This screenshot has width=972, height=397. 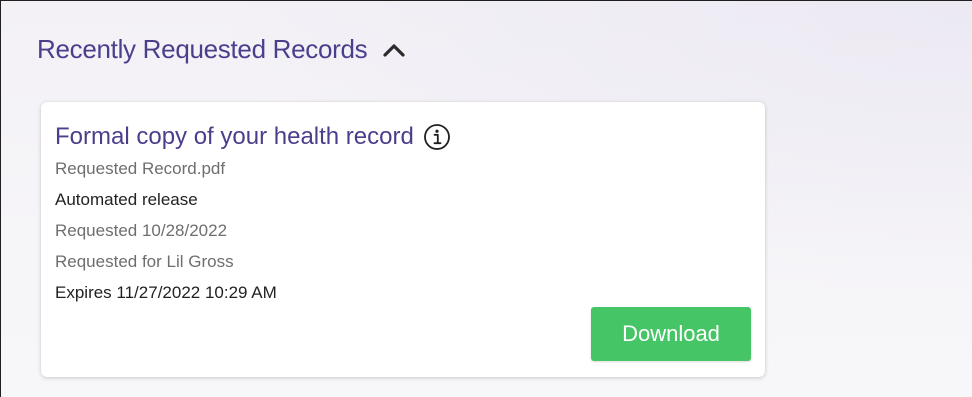 What do you see at coordinates (126, 199) in the screenshot?
I see `record-release-type: Automated release` at bounding box center [126, 199].